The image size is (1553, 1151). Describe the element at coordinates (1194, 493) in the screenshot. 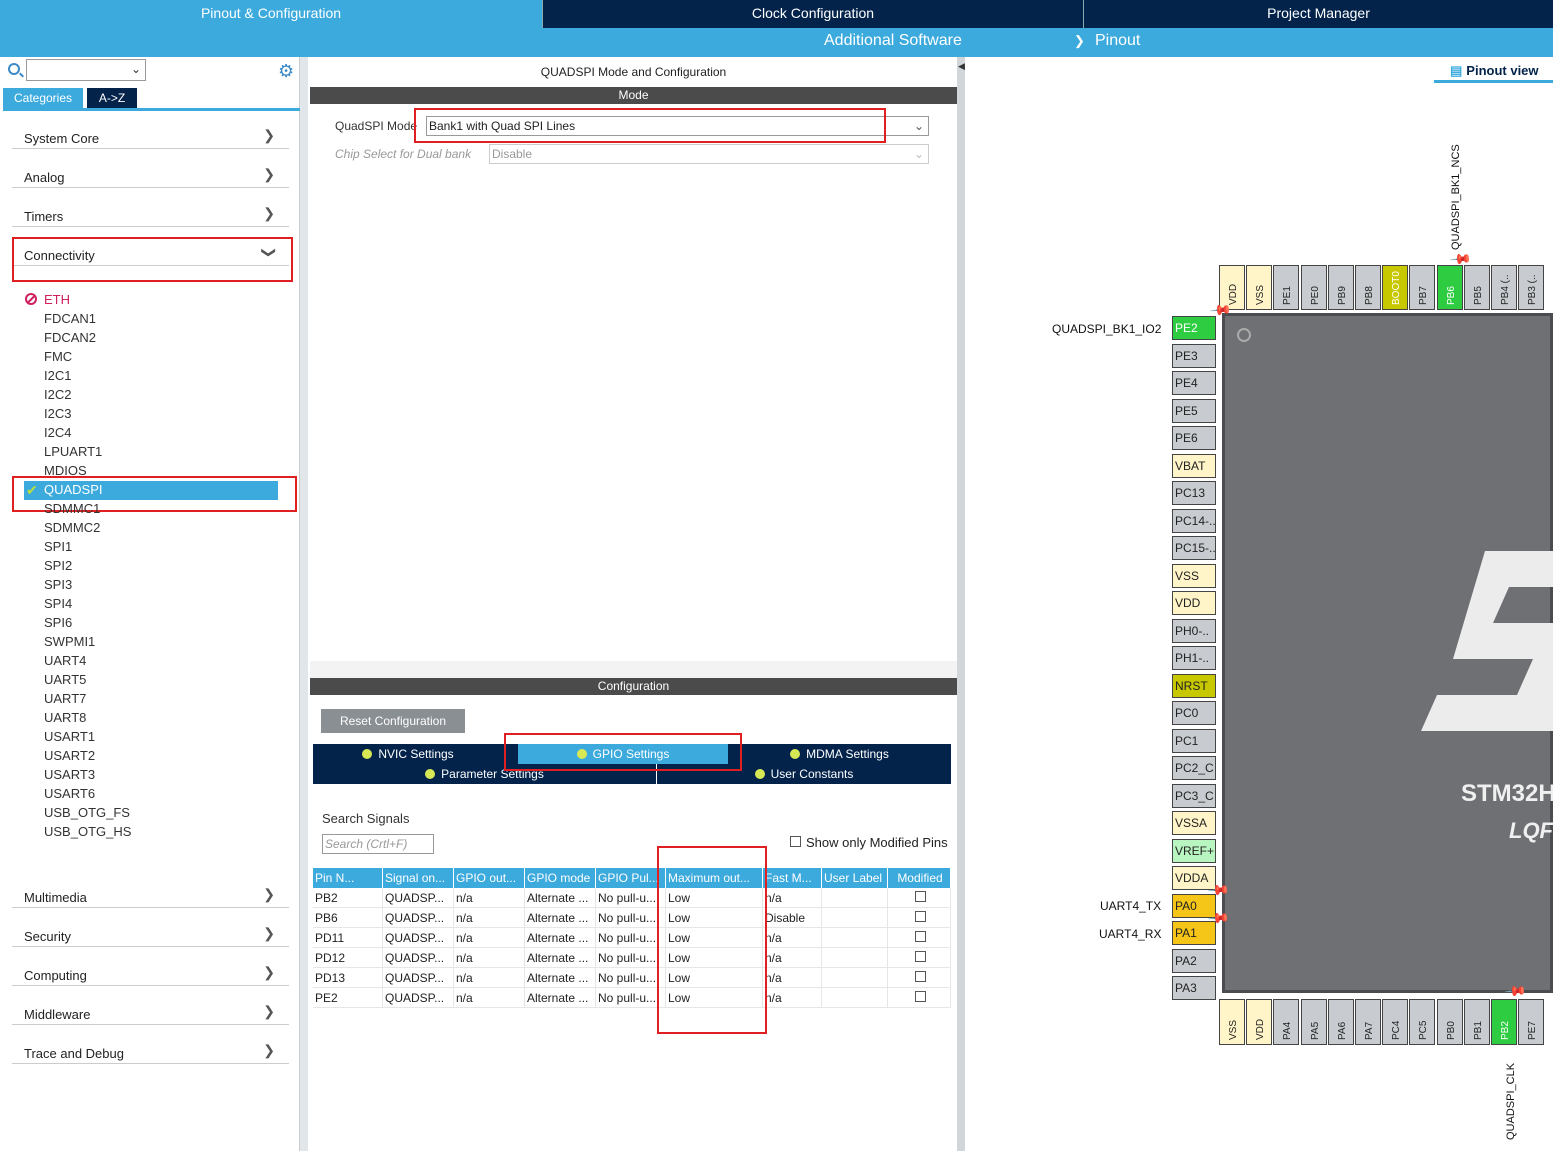

I see `pin-left: PC13` at that location.